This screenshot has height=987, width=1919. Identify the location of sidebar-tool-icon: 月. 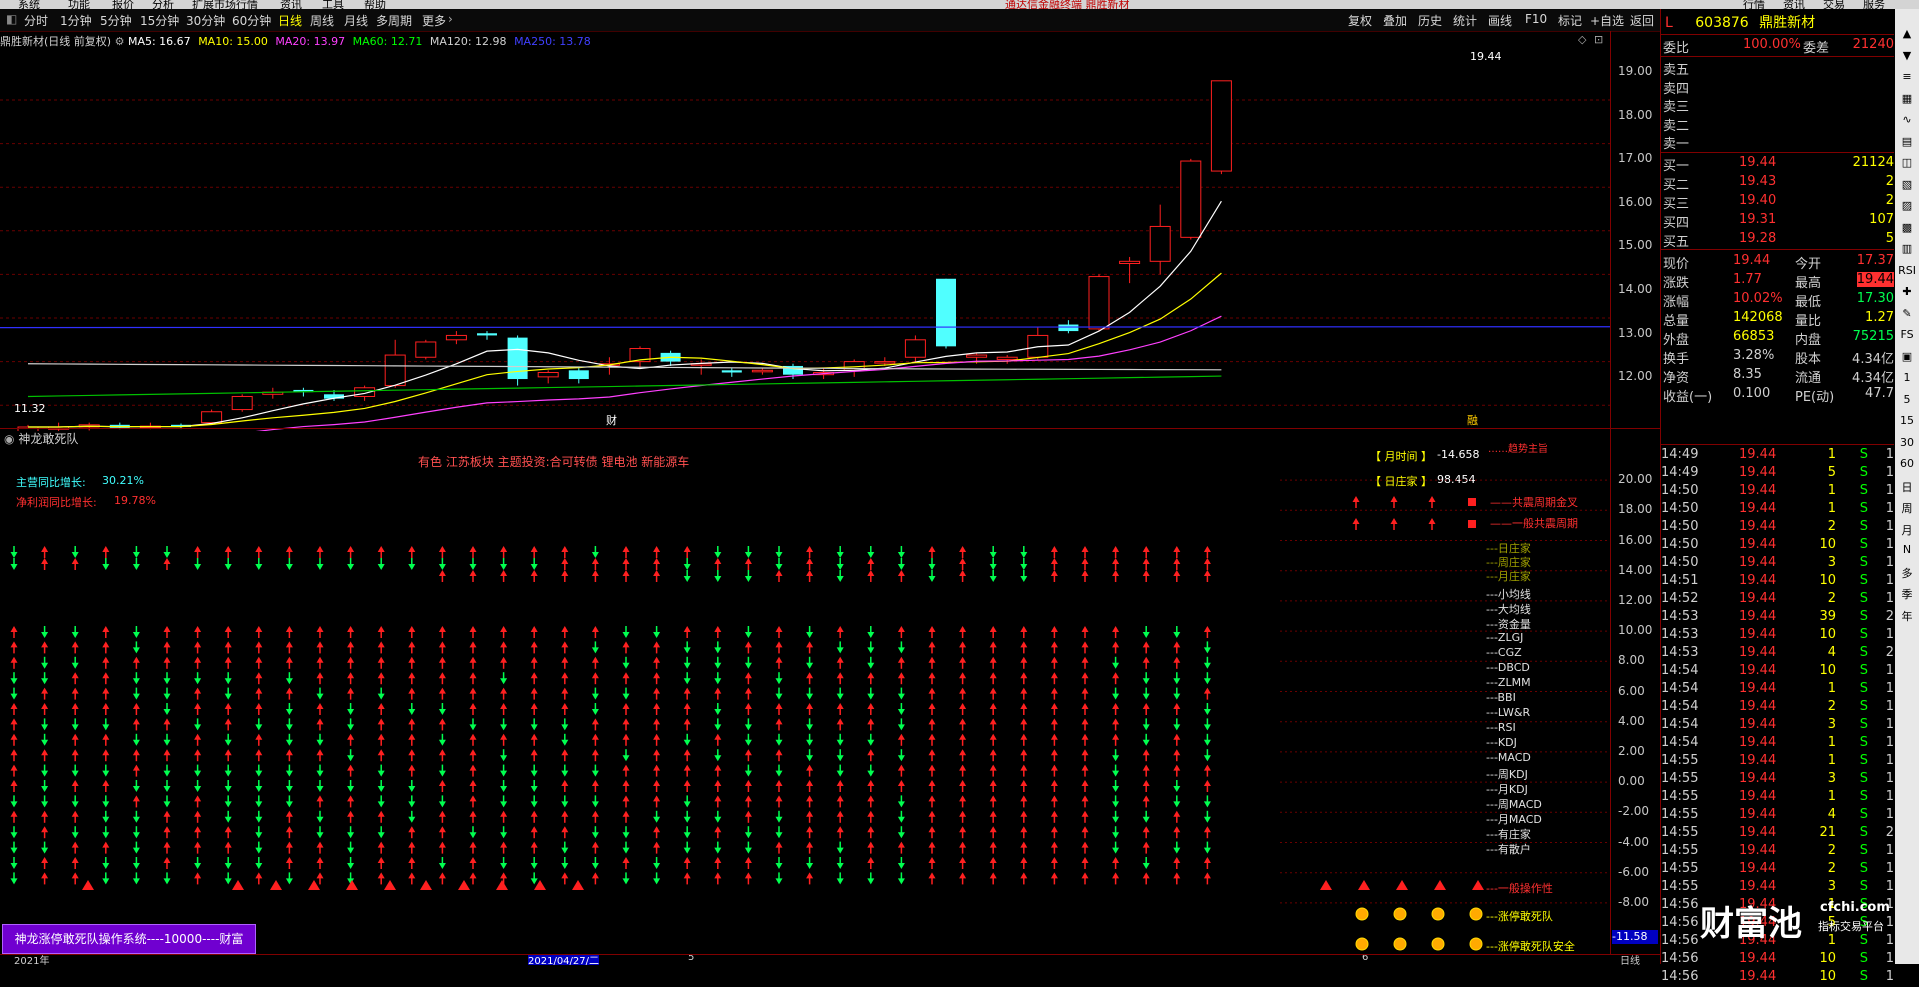
(1907, 530).